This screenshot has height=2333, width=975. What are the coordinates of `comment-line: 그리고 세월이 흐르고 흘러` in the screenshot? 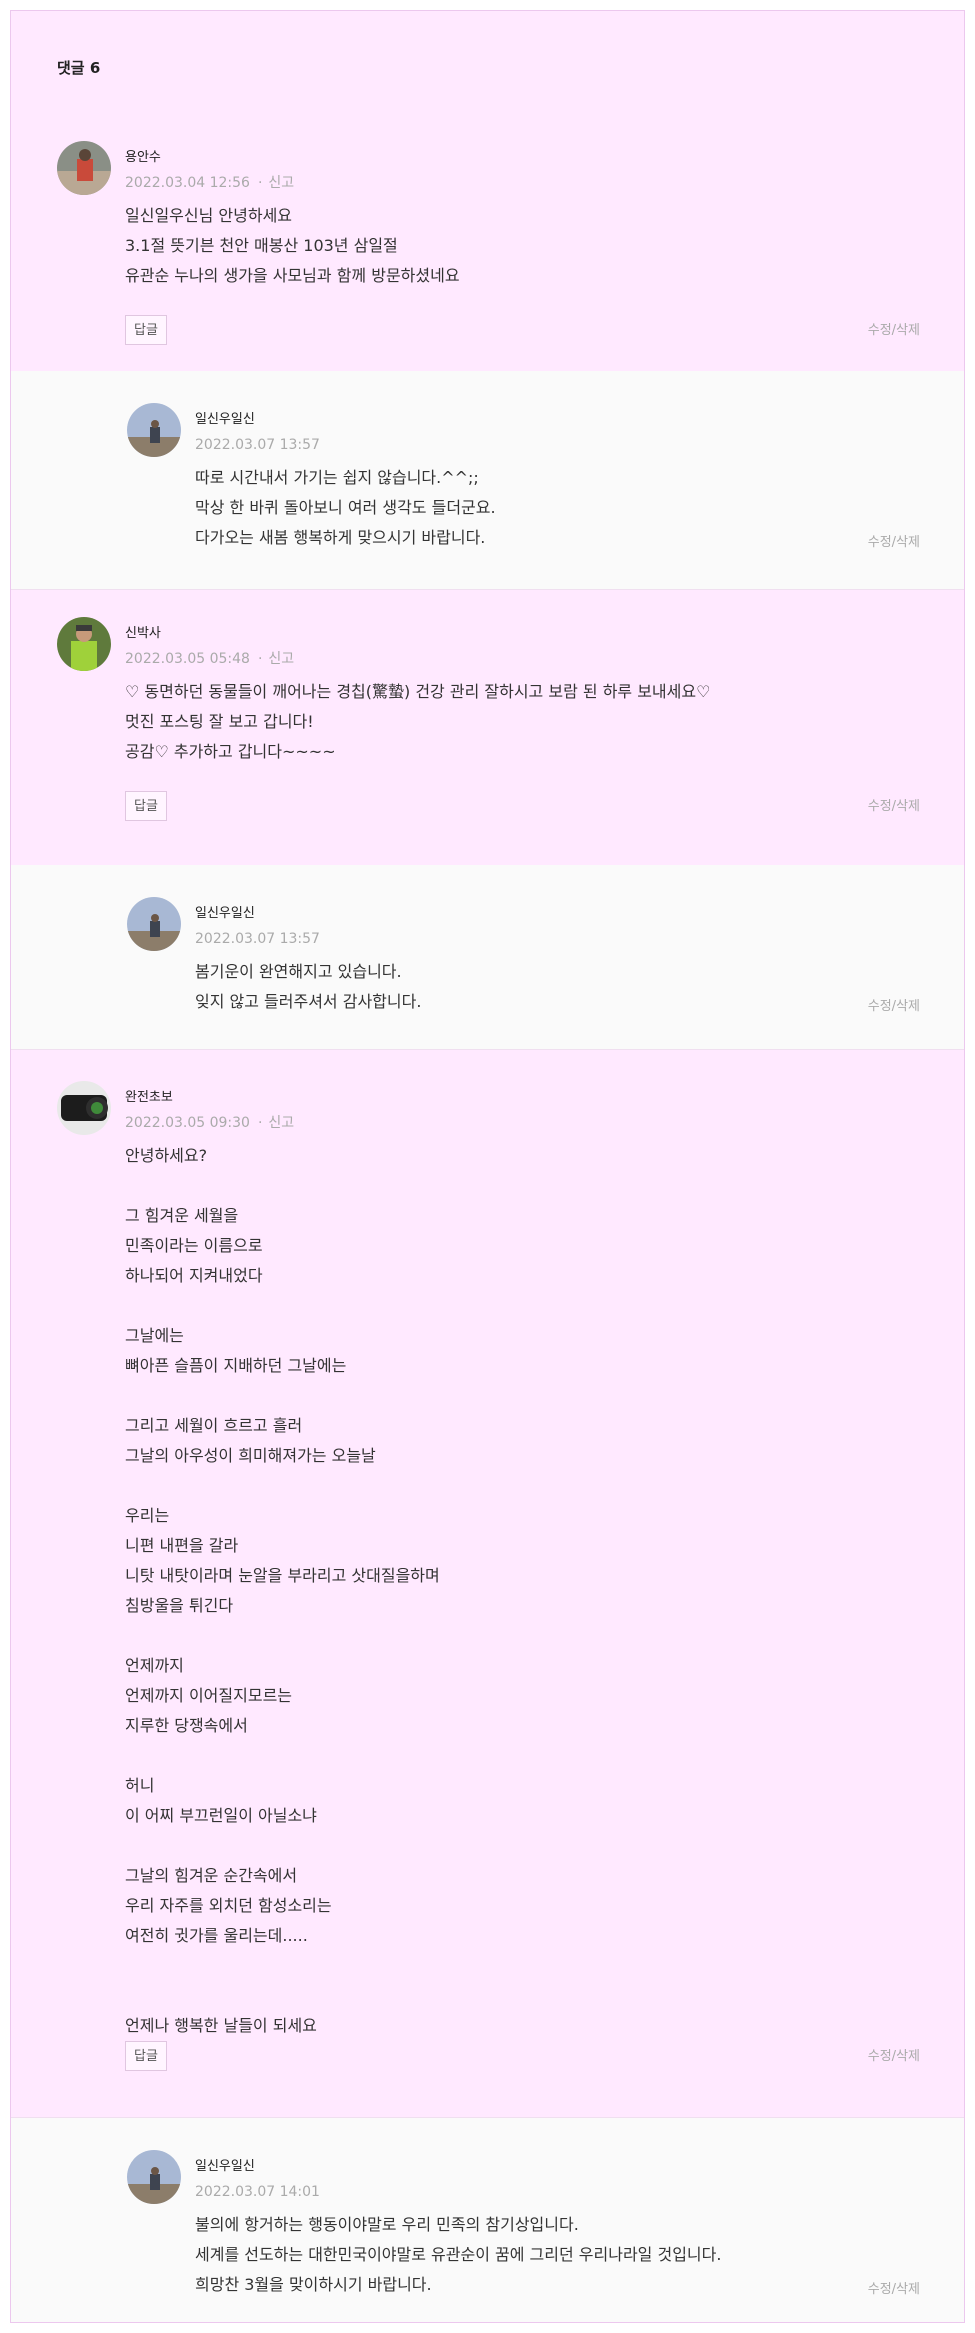 It's located at (214, 1425).